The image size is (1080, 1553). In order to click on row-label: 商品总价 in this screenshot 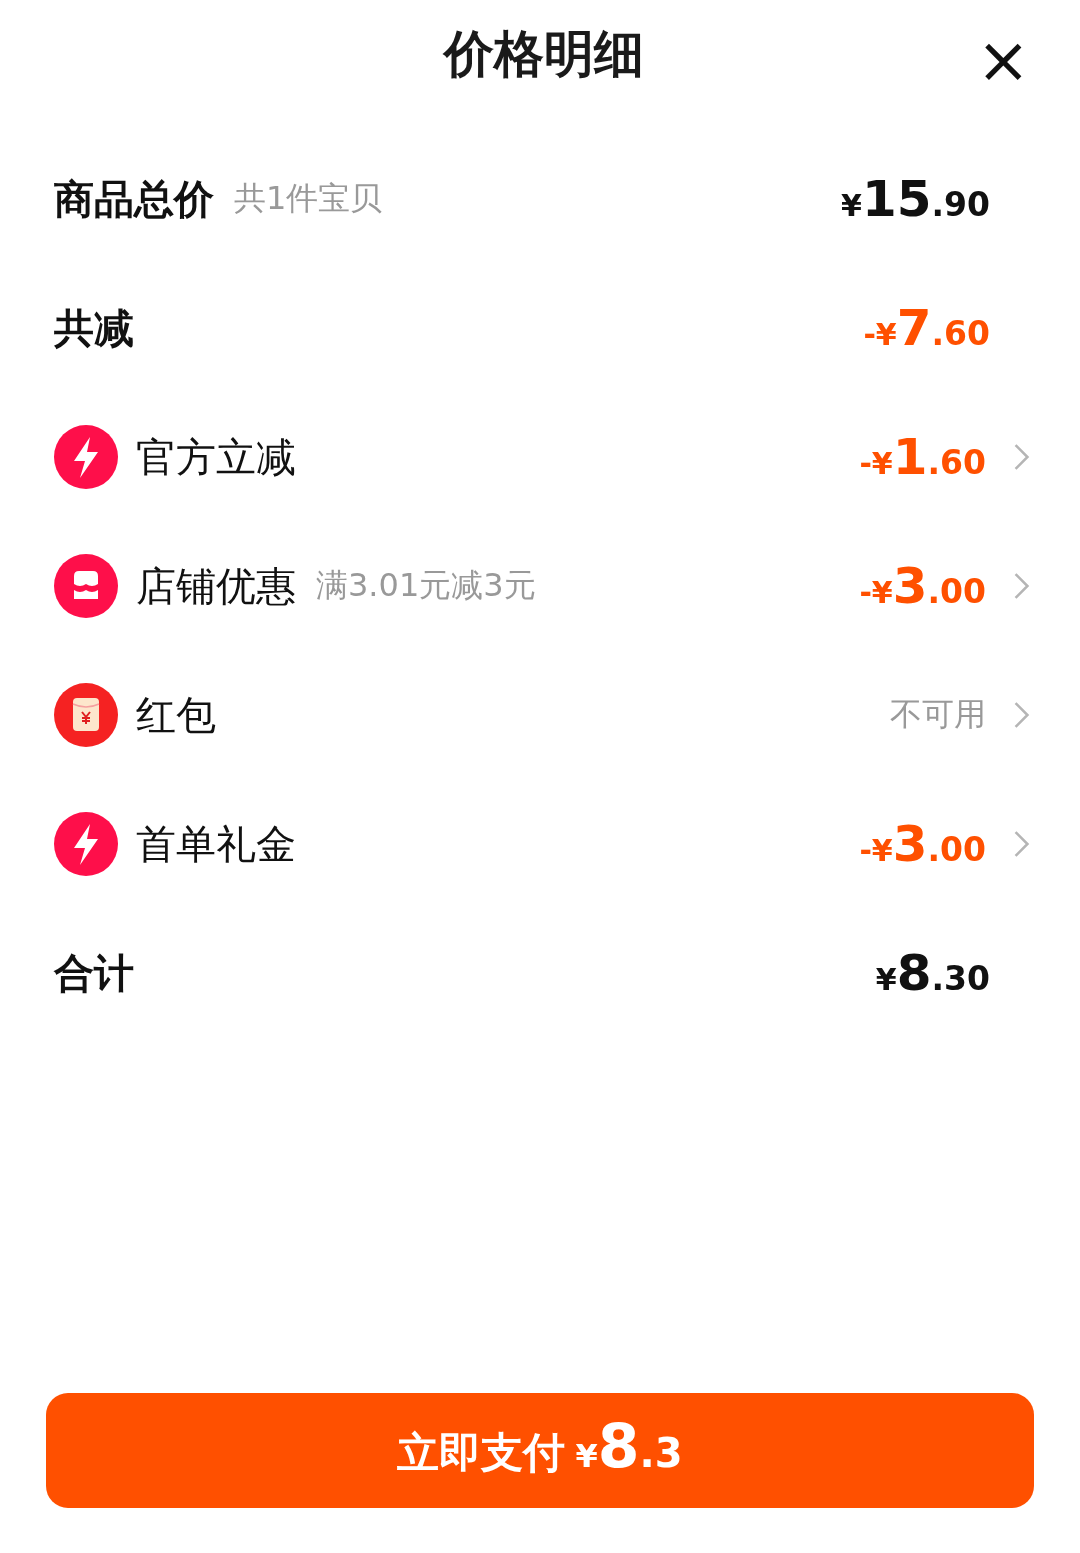, I will do `click(134, 199)`.